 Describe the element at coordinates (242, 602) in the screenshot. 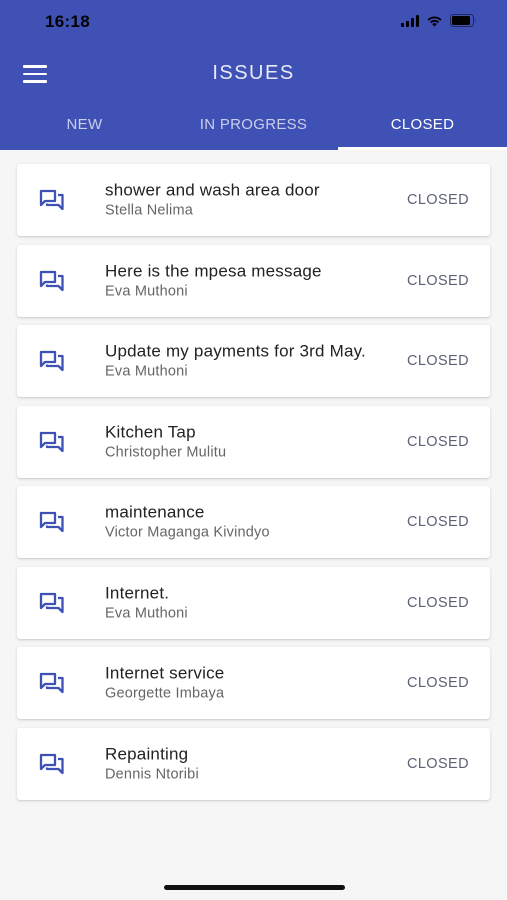

I see `issue-text: Internet. Eva Muthoni` at that location.